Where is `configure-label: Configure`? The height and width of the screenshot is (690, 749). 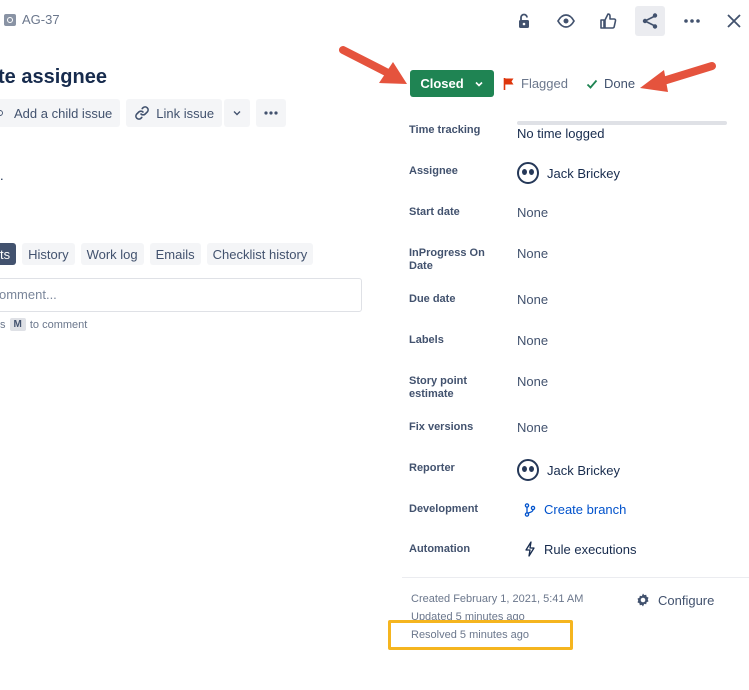 configure-label: Configure is located at coordinates (686, 600).